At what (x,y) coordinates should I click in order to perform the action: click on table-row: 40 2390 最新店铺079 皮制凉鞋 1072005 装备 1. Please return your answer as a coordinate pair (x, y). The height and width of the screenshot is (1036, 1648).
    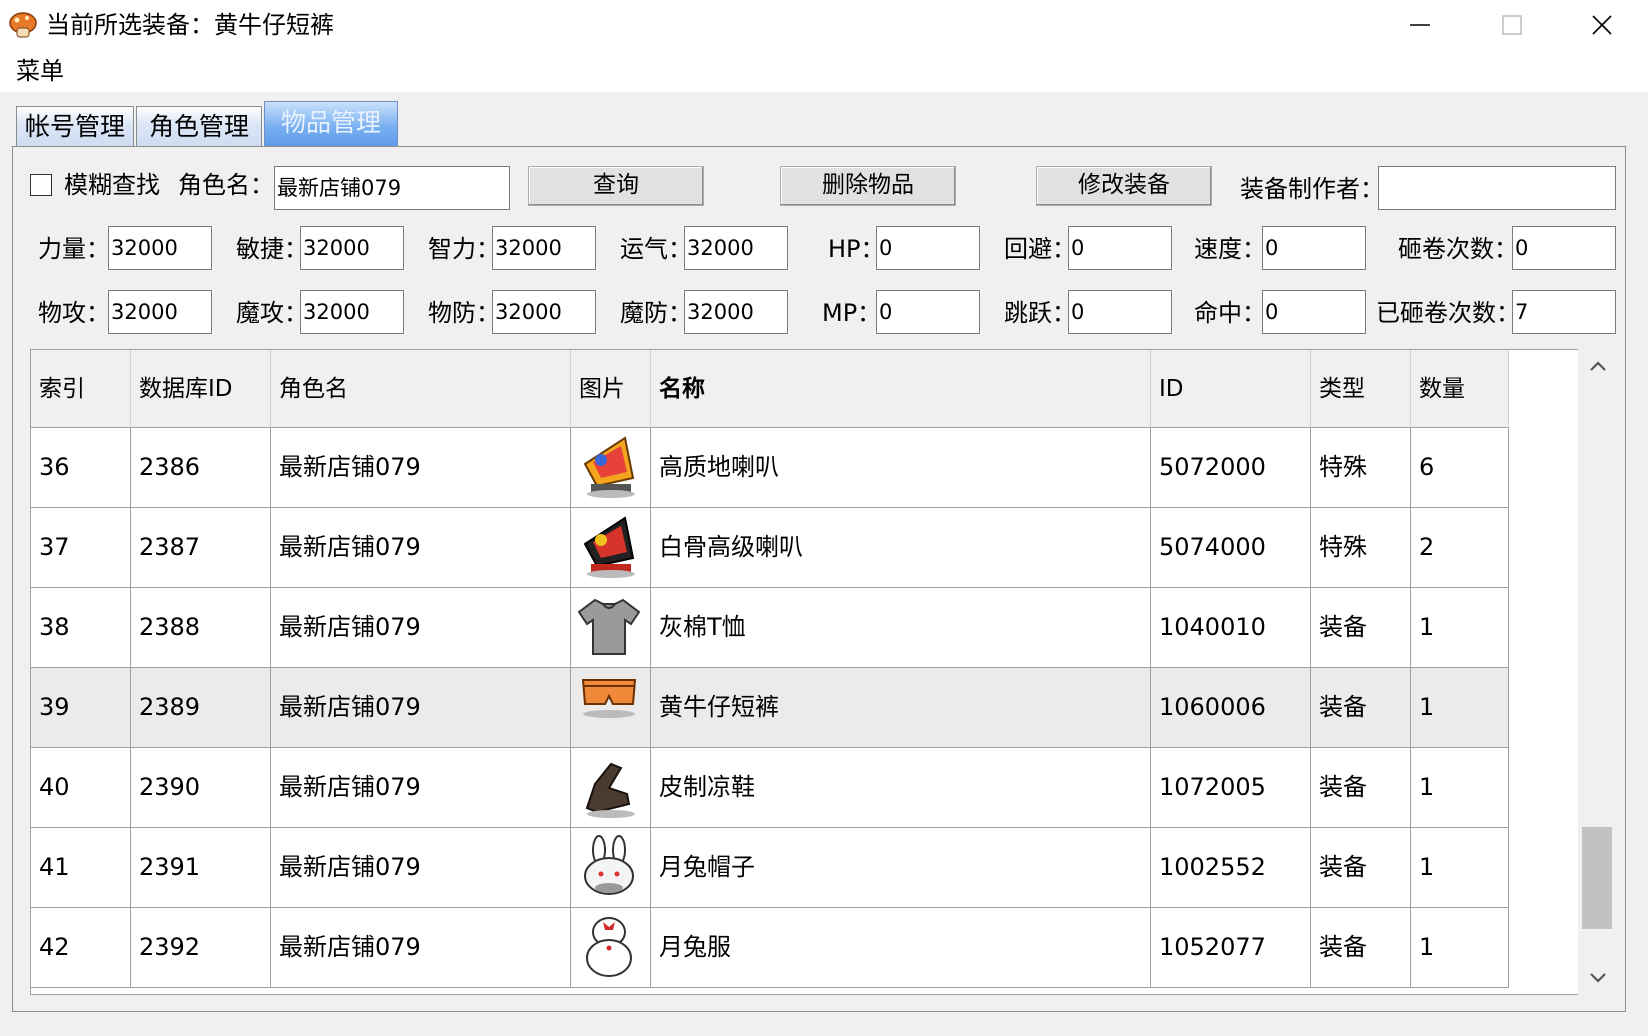
    Looking at the image, I should click on (770, 788).